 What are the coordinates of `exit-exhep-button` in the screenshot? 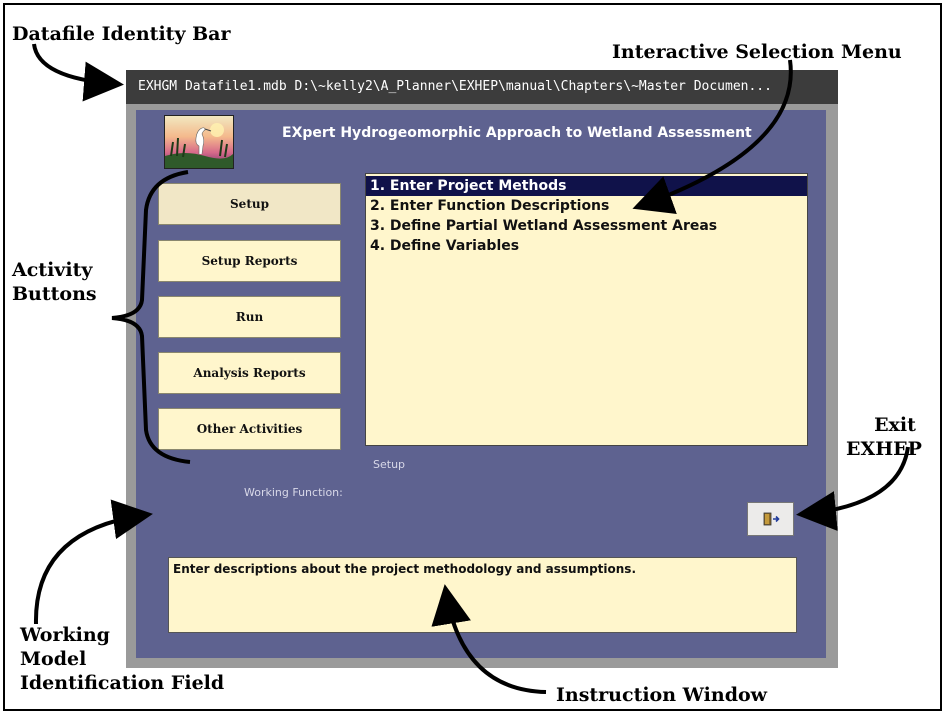 It's located at (770, 519).